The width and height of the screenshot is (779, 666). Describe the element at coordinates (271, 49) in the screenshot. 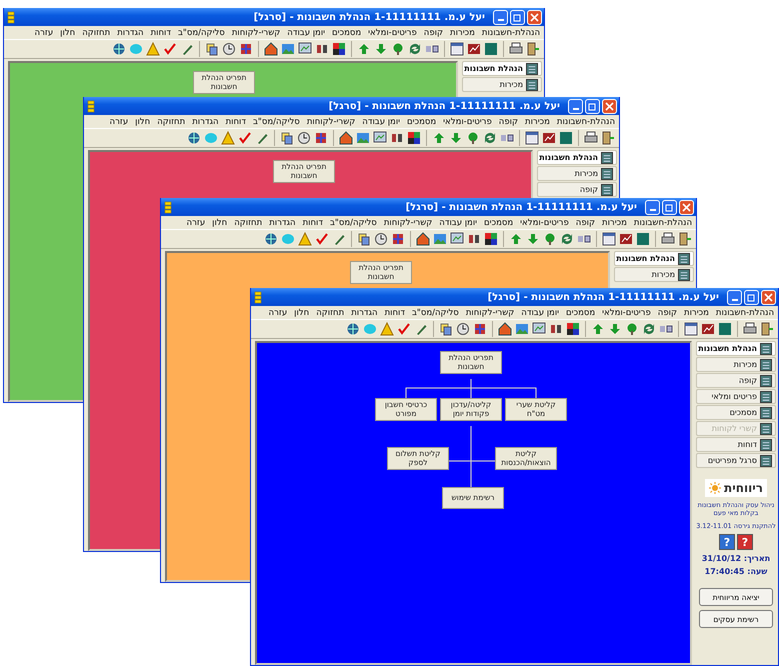

I see `house-icon` at that location.